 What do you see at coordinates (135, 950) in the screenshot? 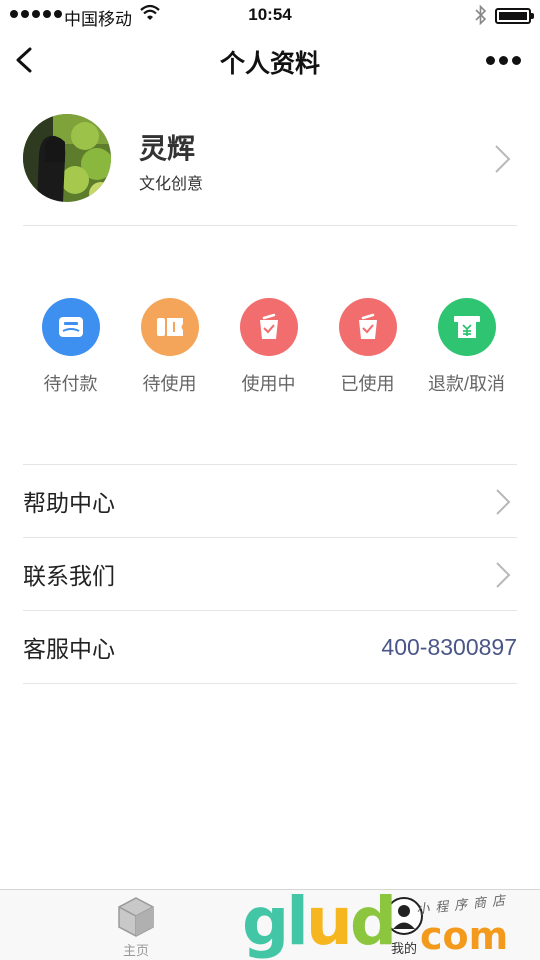
I see `tab-label: 主页` at bounding box center [135, 950].